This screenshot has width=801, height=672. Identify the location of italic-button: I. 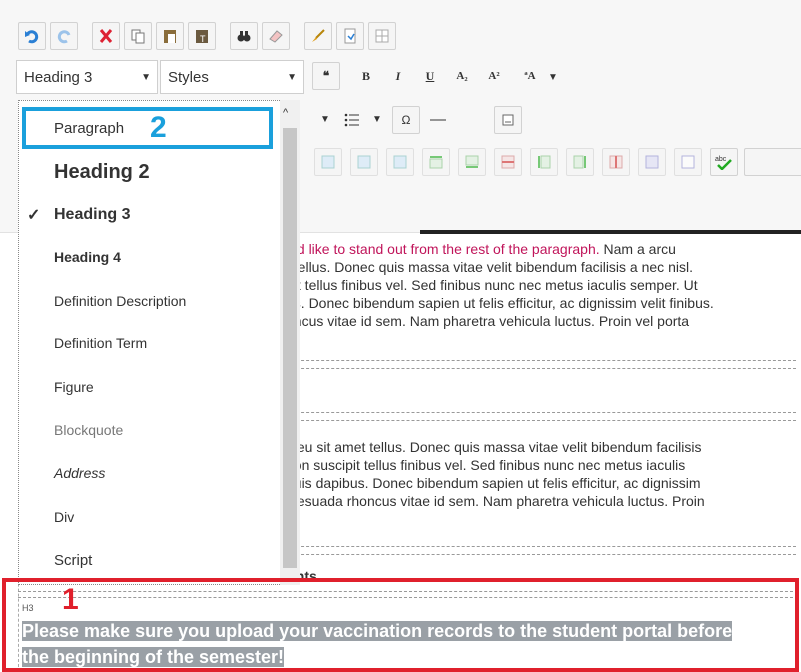
(398, 76).